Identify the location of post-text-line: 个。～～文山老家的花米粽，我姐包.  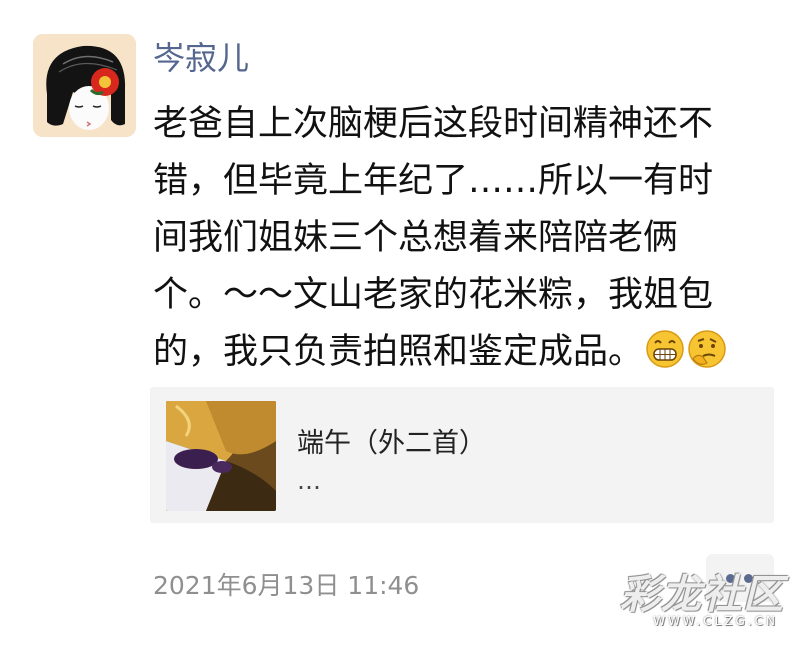
(433, 295).